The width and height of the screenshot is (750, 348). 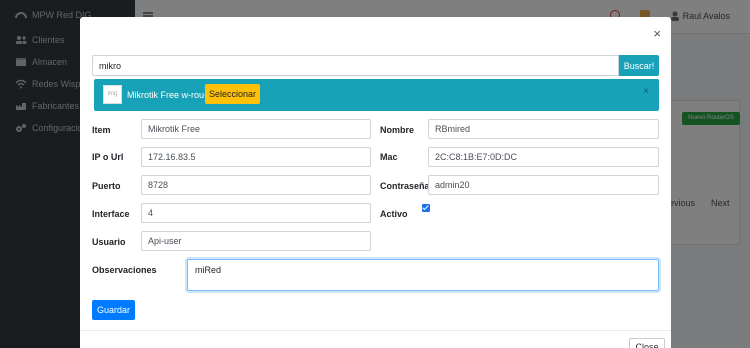 What do you see at coordinates (124, 270) in the screenshot?
I see `observaciones-label: Observaciones` at bounding box center [124, 270].